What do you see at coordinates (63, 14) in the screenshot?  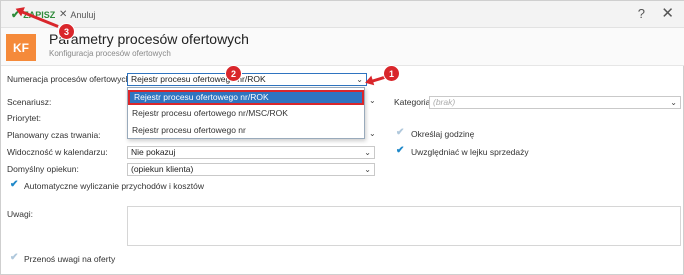 I see `close-icon: ✕` at bounding box center [63, 14].